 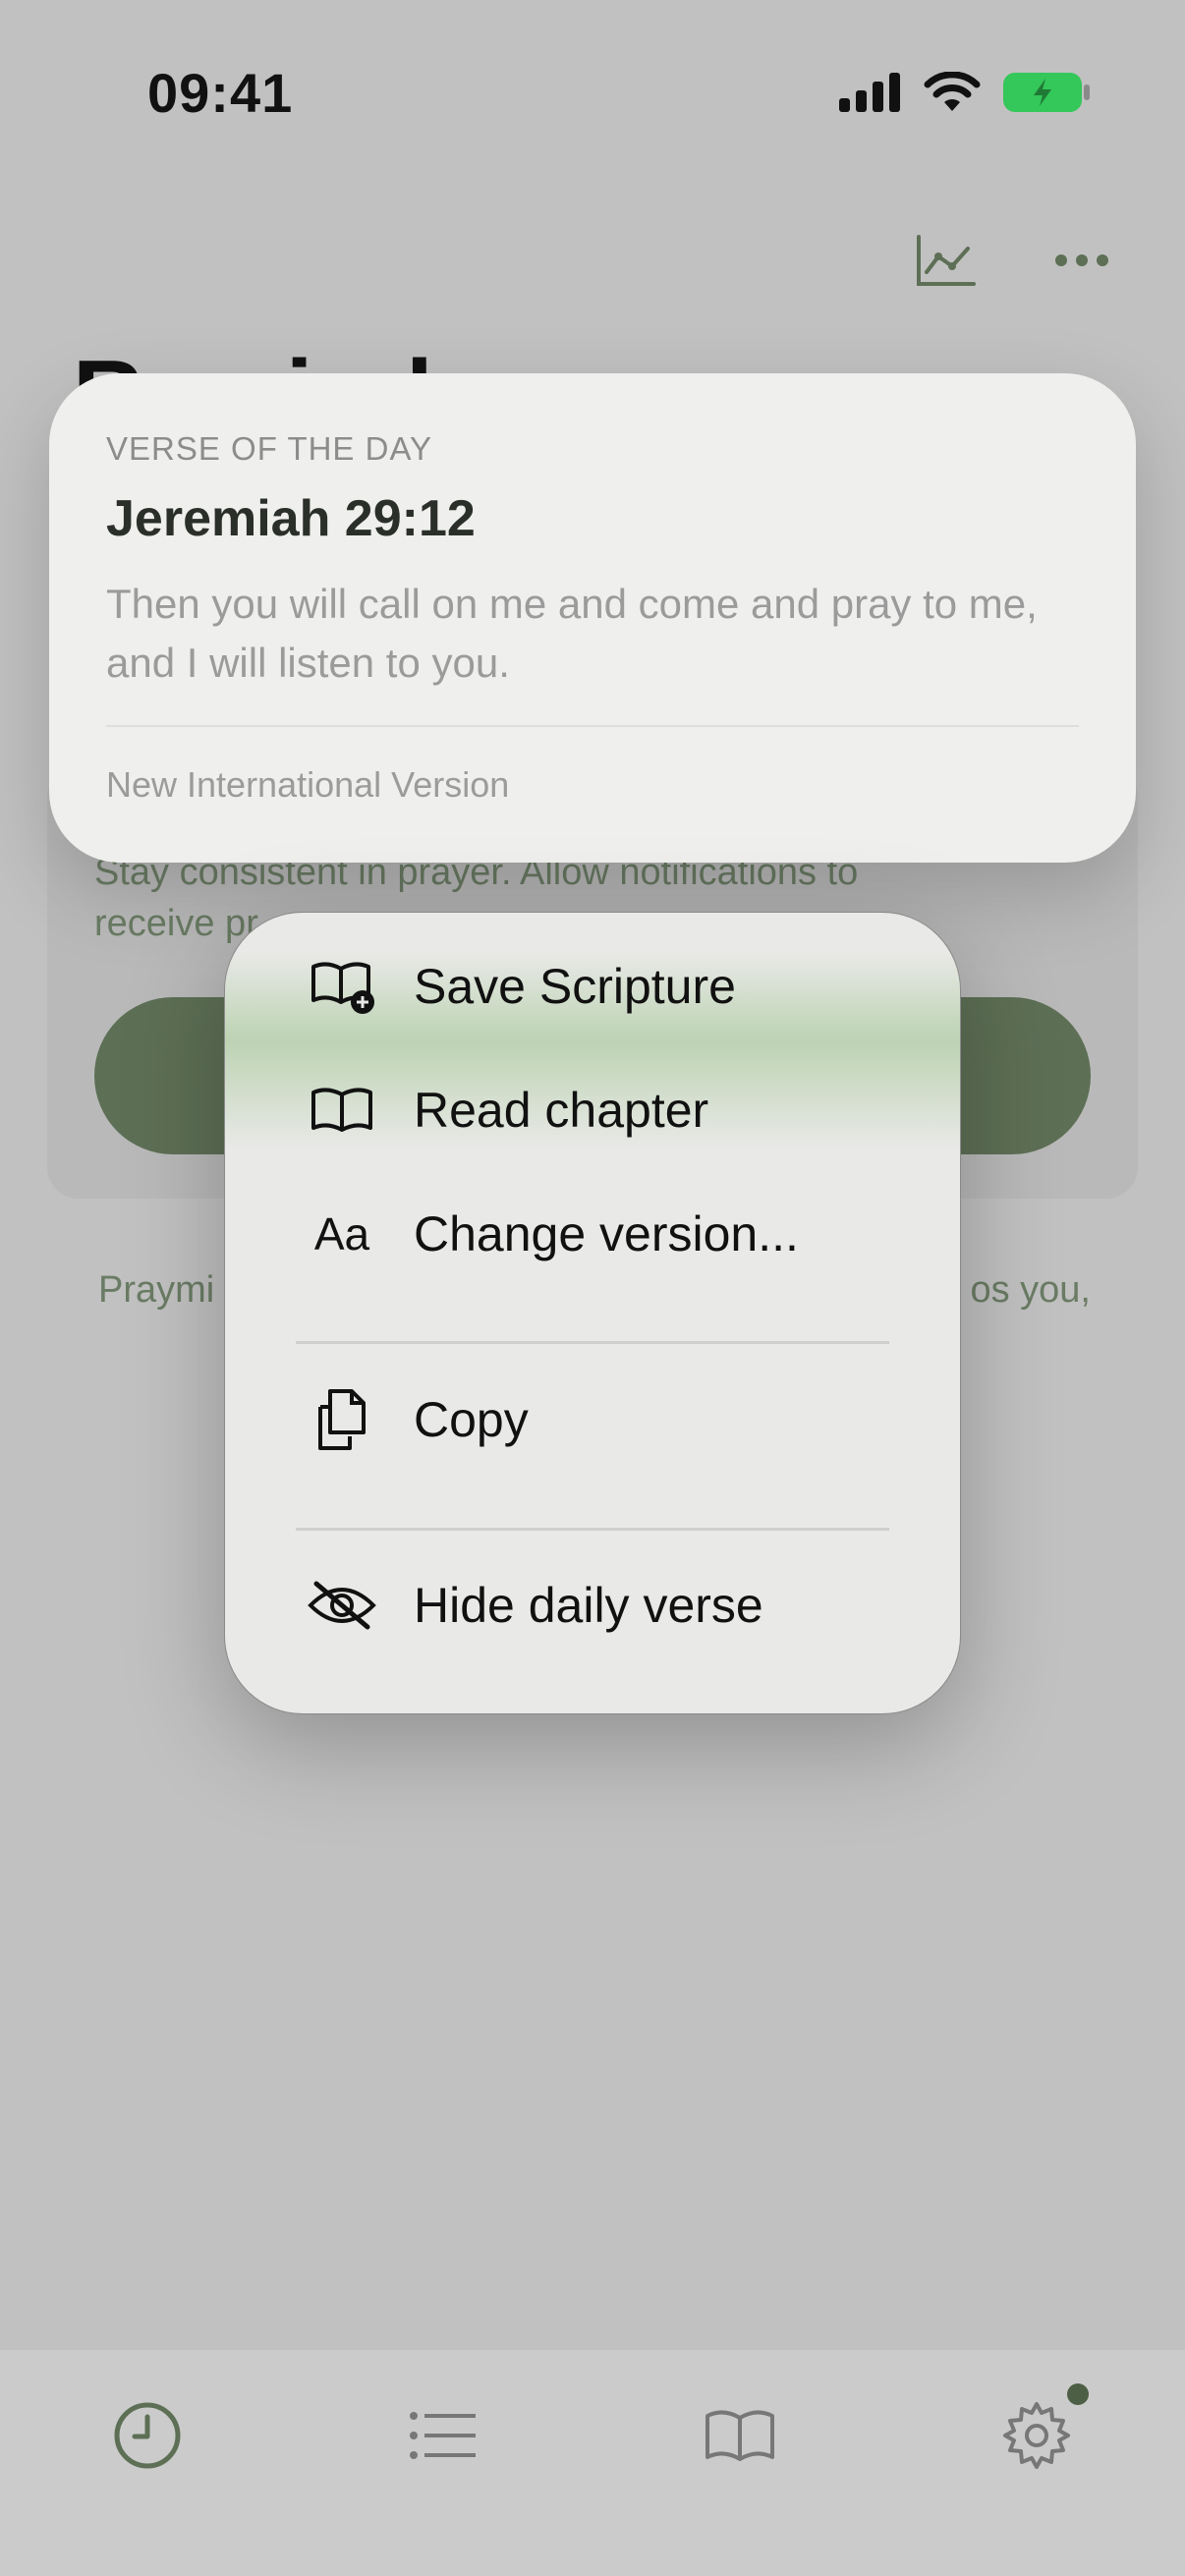 I want to click on menu-item-read-chapter: Read chapter, so click(x=592, y=1110).